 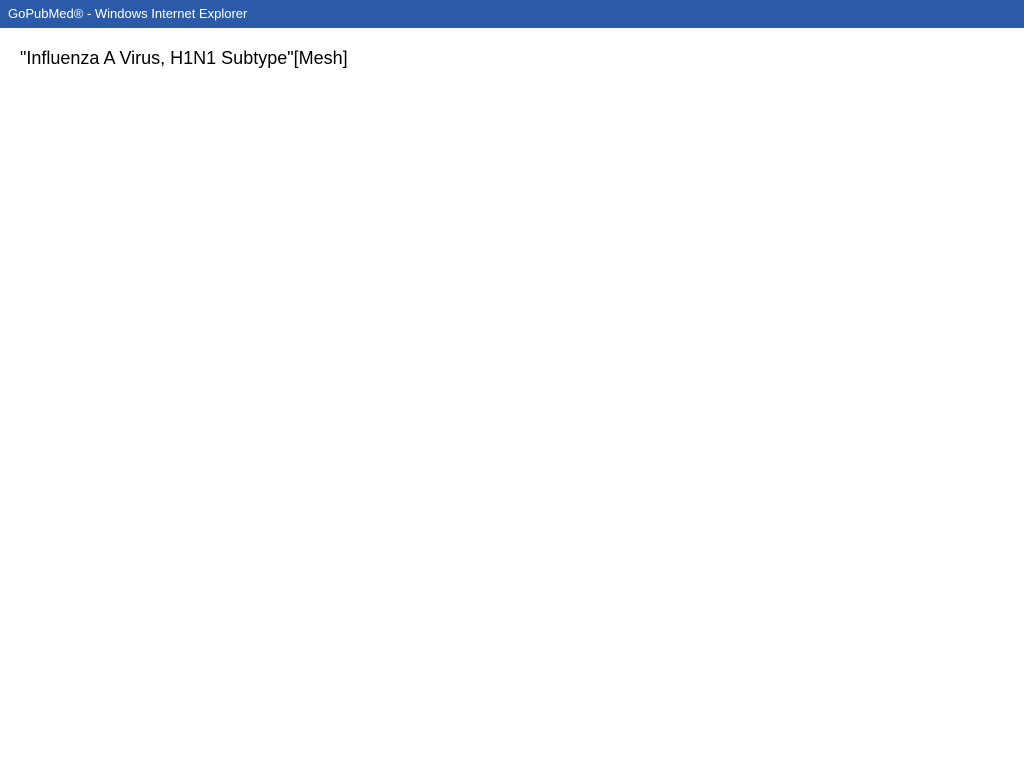 What do you see at coordinates (512, 58) in the screenshot?
I see `search-query: "Influenza A Virus, H1N1 Subtype"[Mesh]` at bounding box center [512, 58].